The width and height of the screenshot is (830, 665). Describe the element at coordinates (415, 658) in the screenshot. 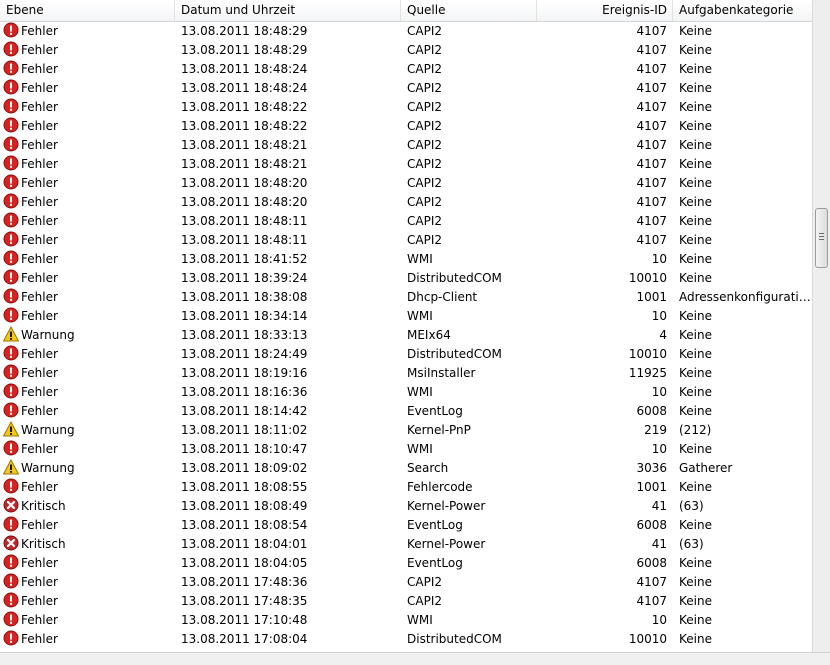

I see `horizontal-scrollbar` at that location.